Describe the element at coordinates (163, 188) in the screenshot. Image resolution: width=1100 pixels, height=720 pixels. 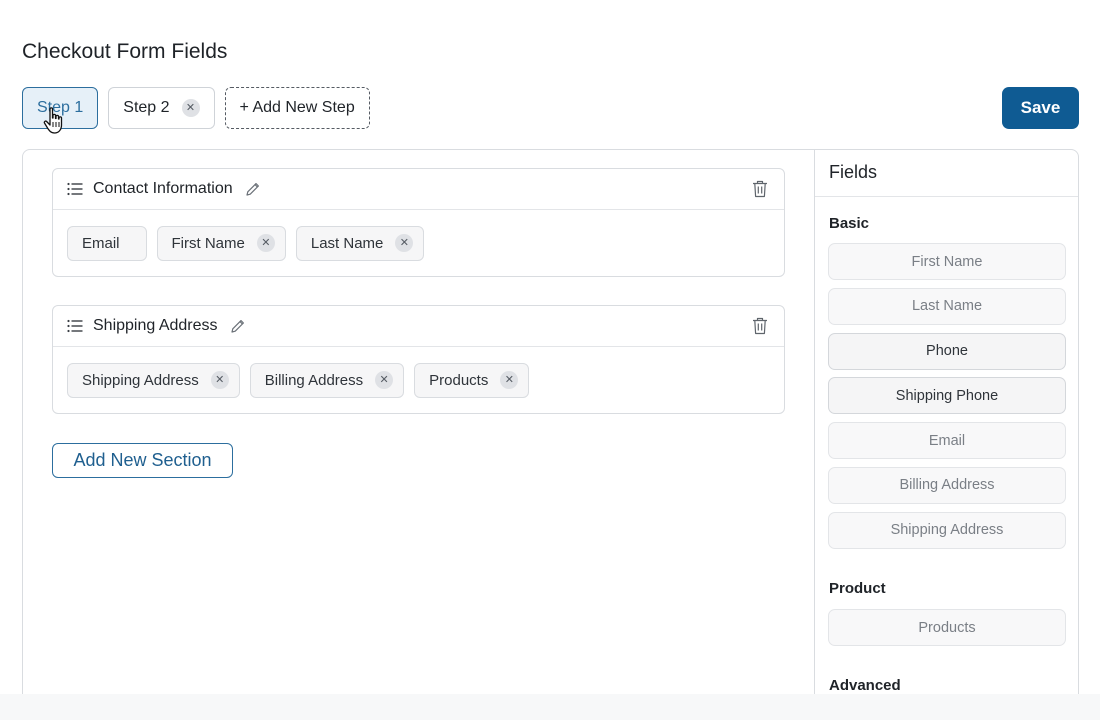
I see `section-title: Contact Information` at that location.